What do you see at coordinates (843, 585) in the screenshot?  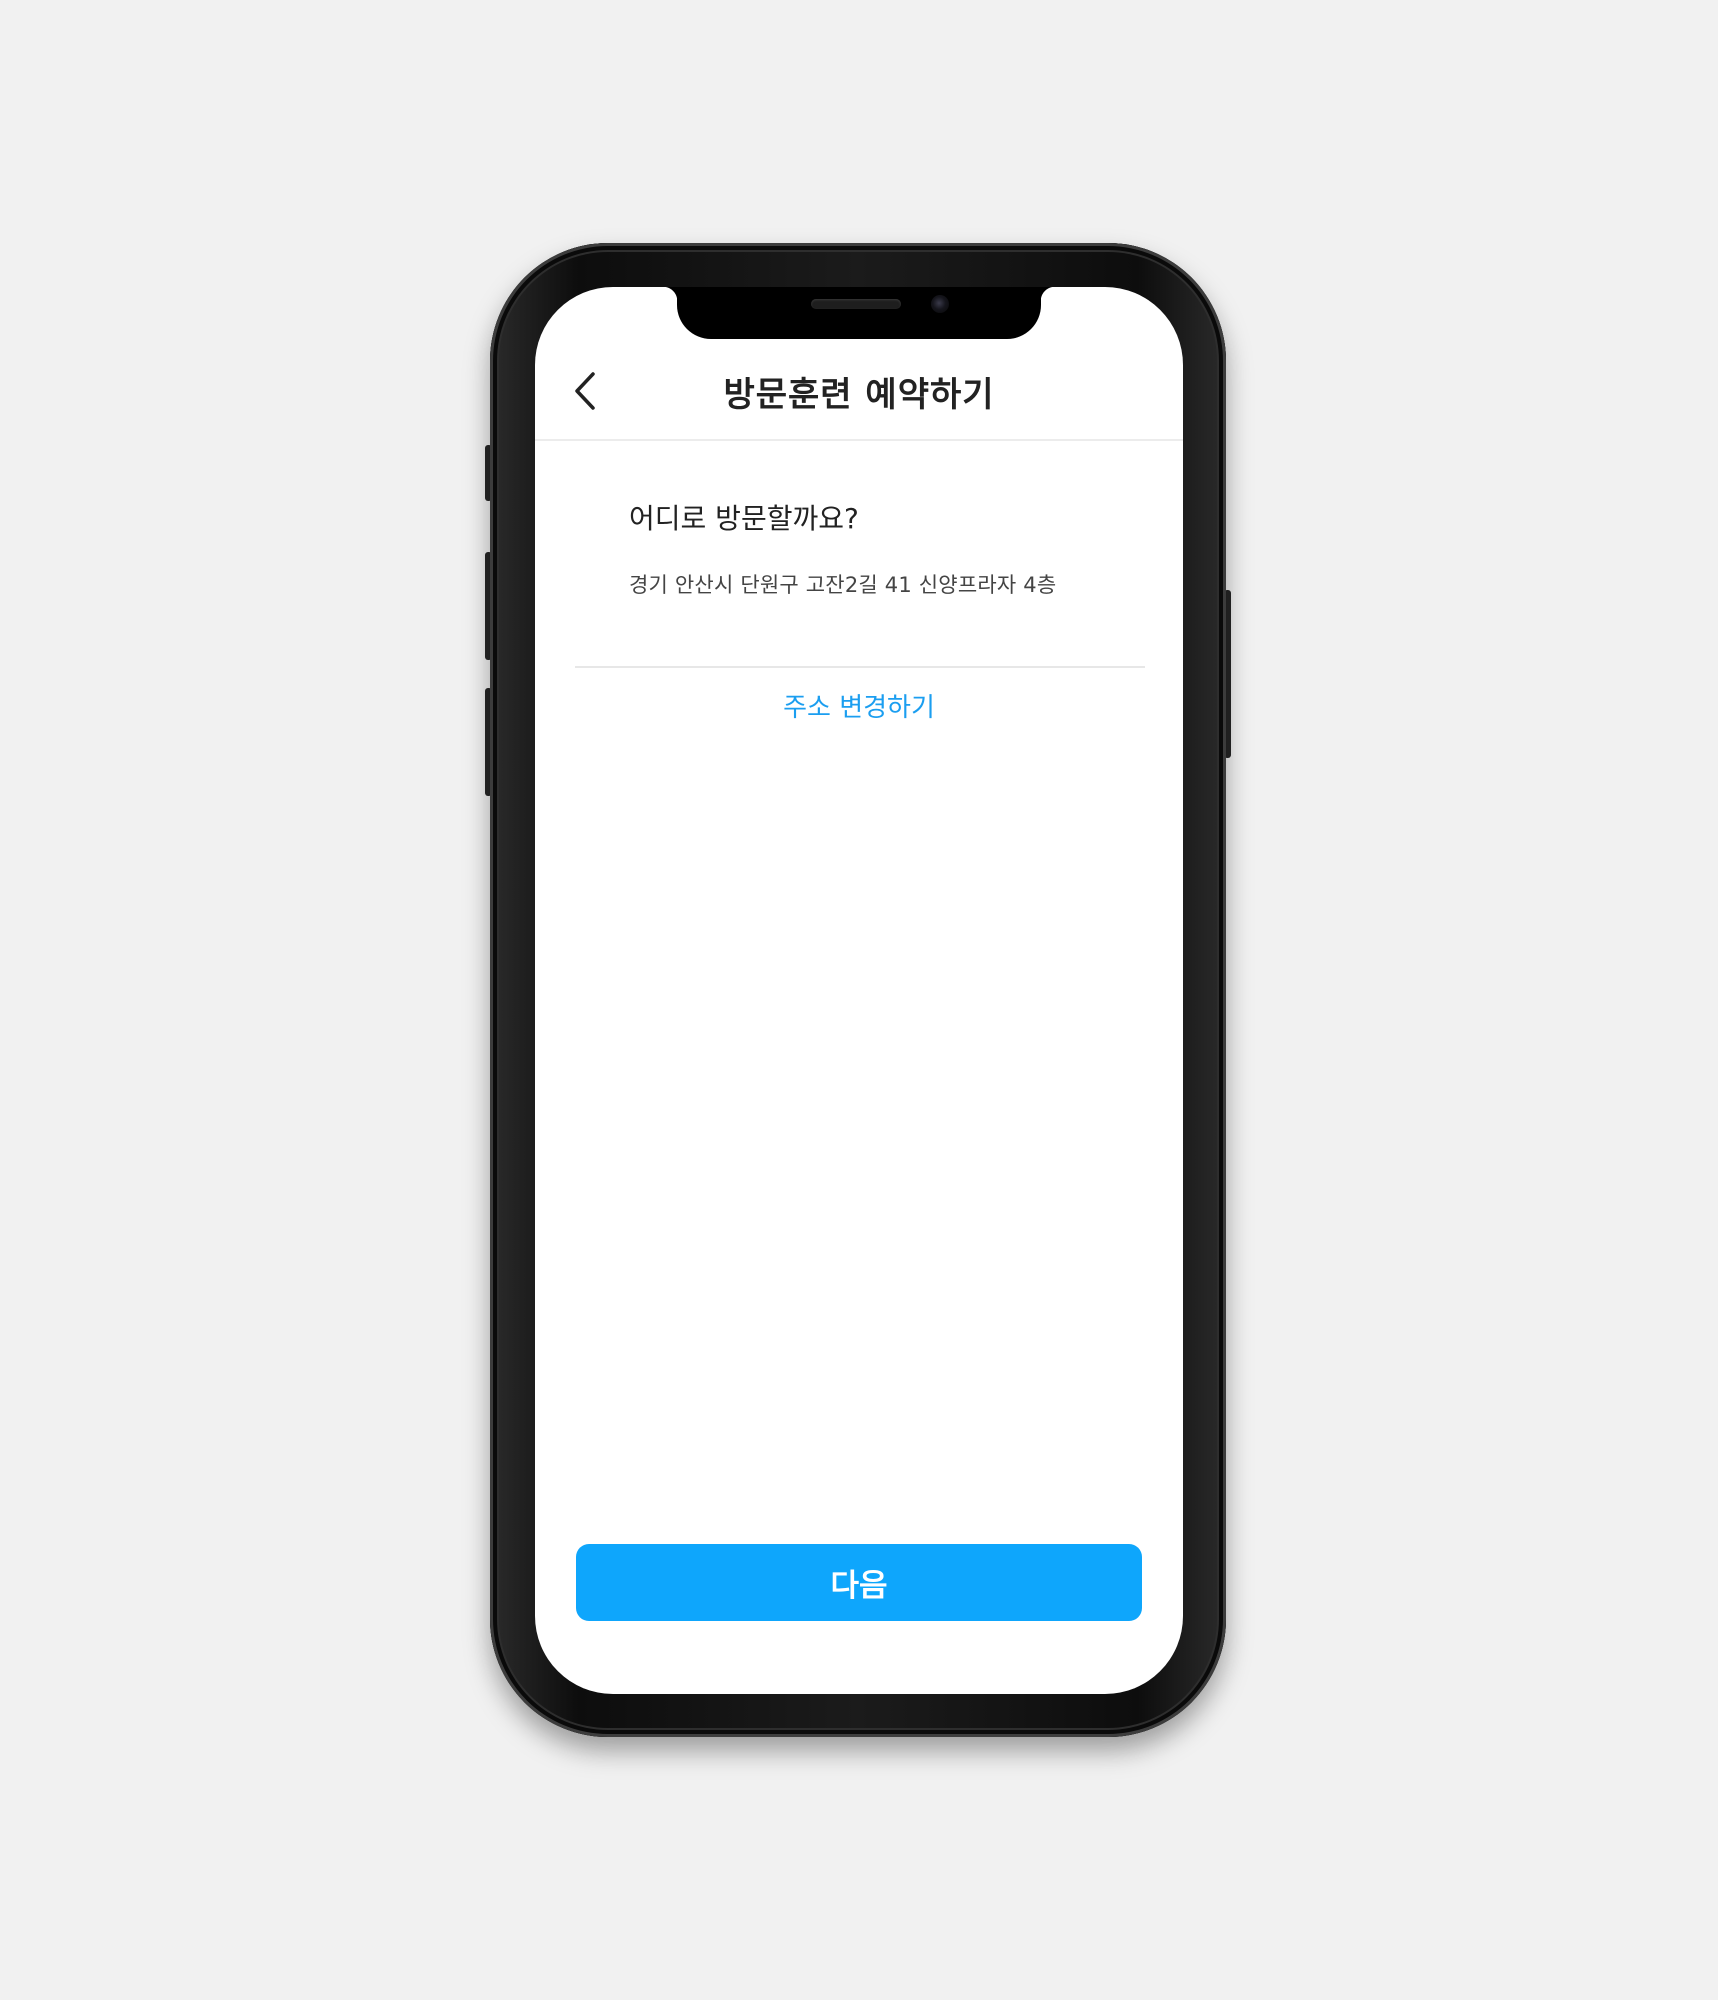 I see `address-text: 경기 안산시 단원구 고잔2길 41 신양프라자 4층` at bounding box center [843, 585].